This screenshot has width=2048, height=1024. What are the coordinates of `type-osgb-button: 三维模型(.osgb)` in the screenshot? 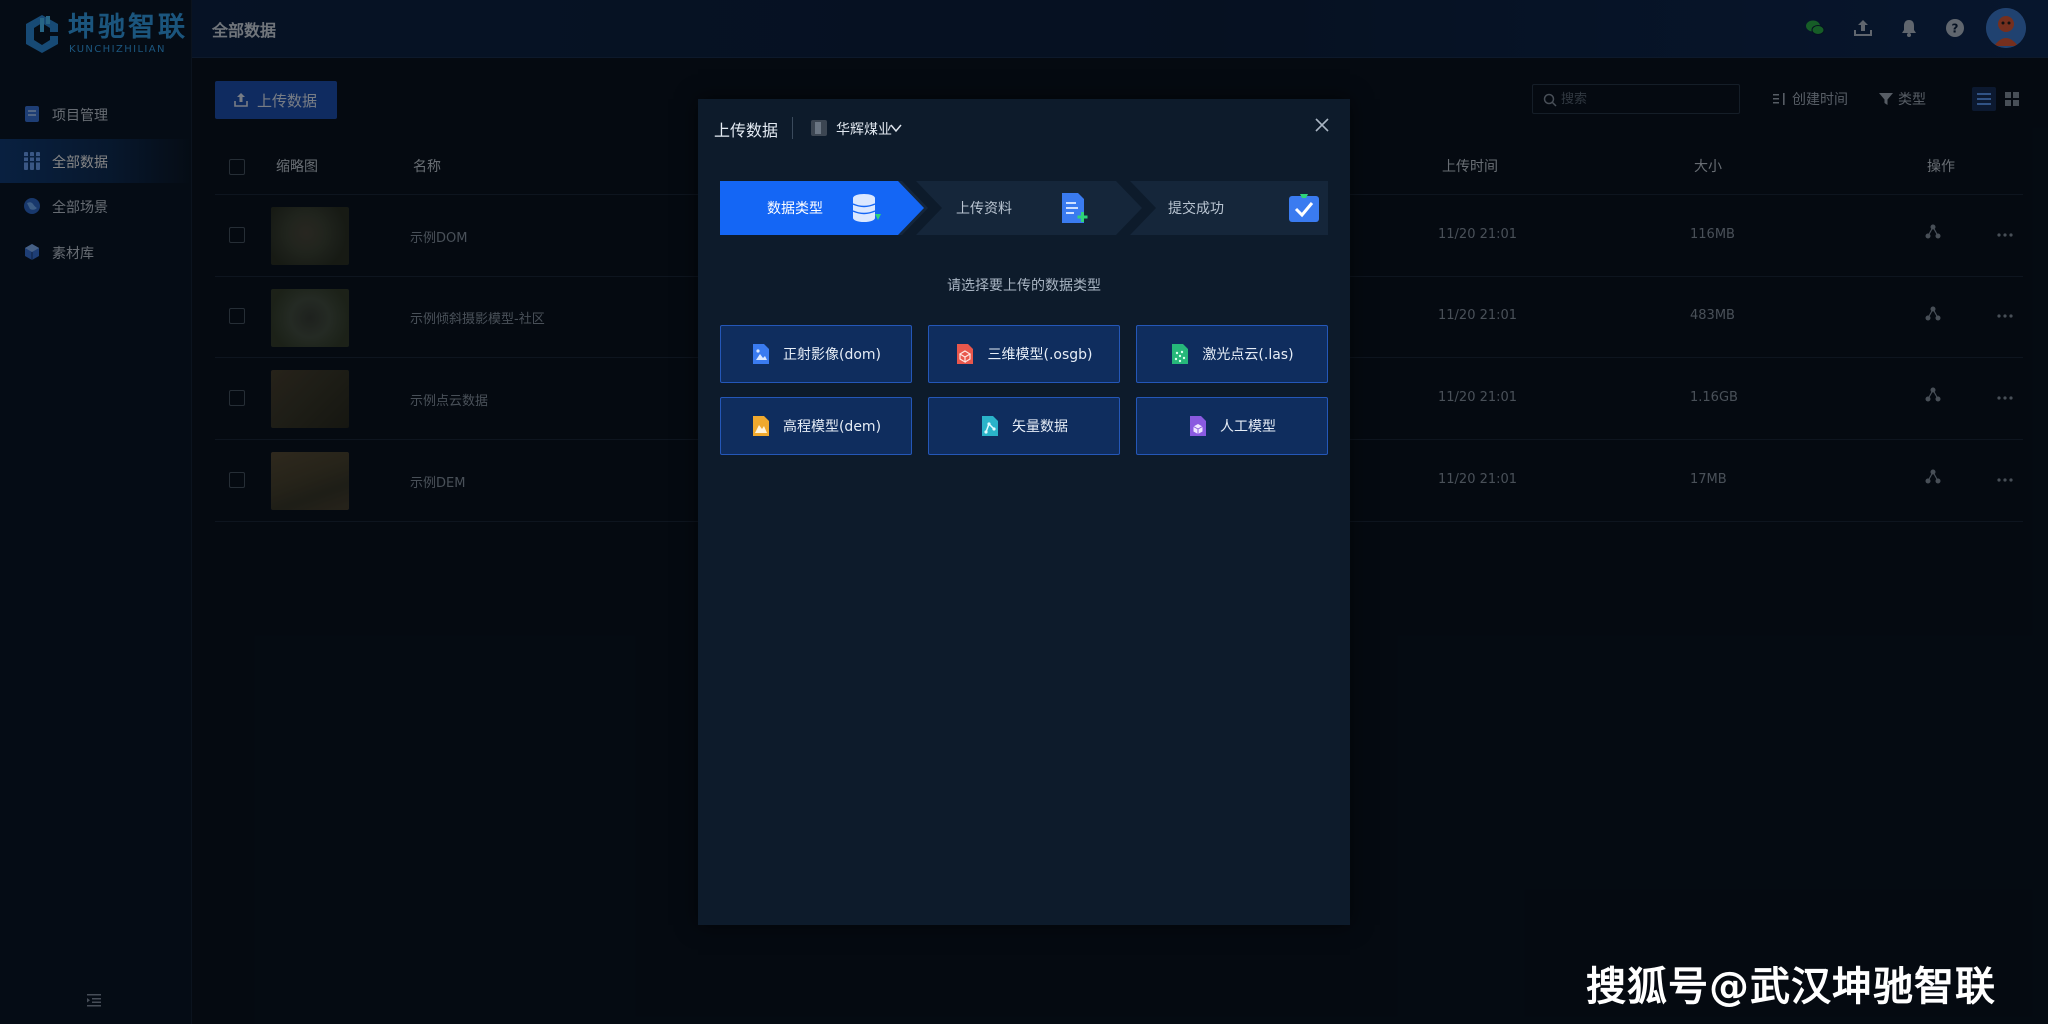 It's located at (1024, 354).